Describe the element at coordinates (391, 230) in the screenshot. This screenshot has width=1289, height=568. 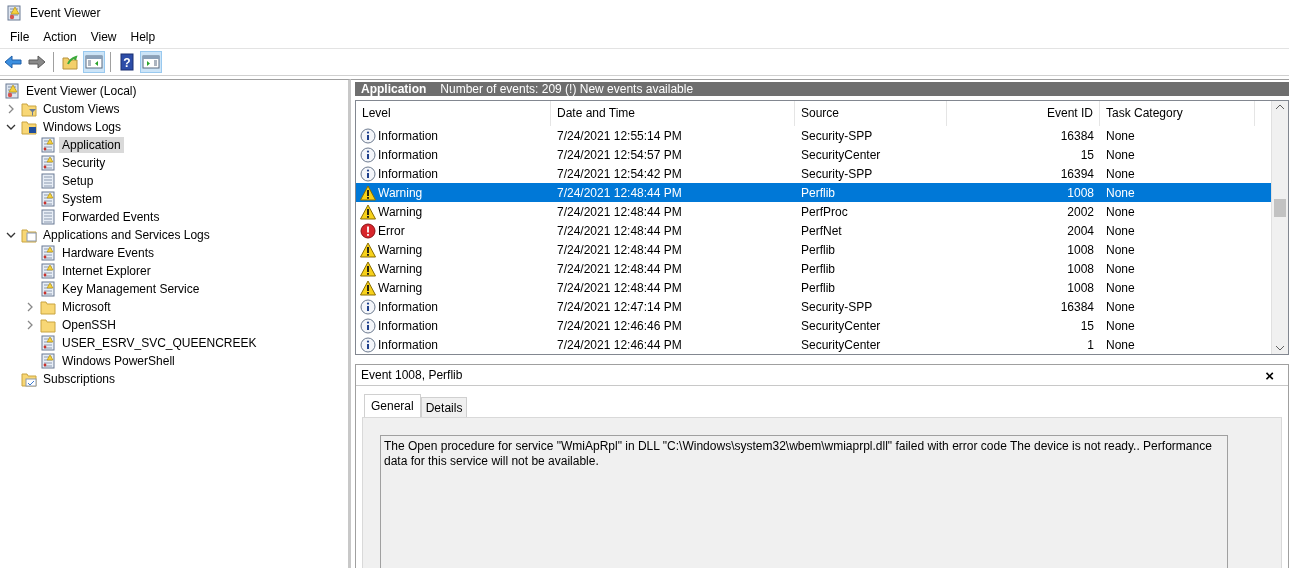
I see `table-cell: Error` at that location.